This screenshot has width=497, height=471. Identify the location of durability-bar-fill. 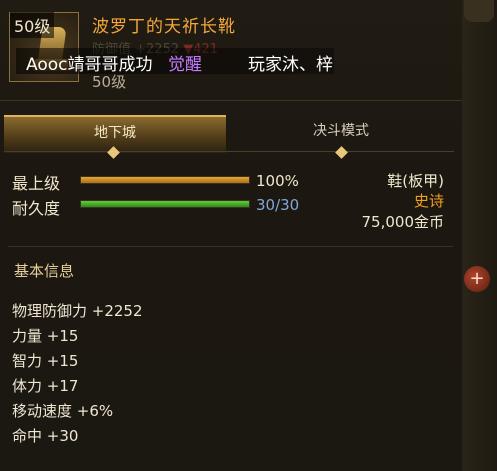
(165, 204).